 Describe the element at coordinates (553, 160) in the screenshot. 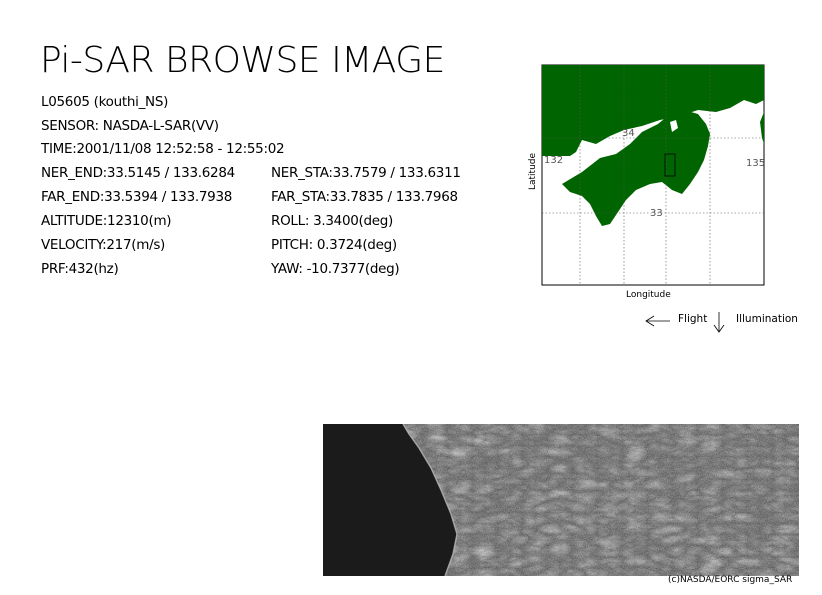

I see `lon-132-label: 132` at that location.